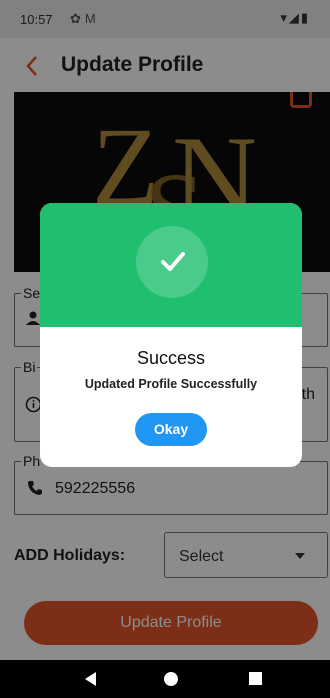  What do you see at coordinates (171, 679) in the screenshot?
I see `nav-home-icon` at bounding box center [171, 679].